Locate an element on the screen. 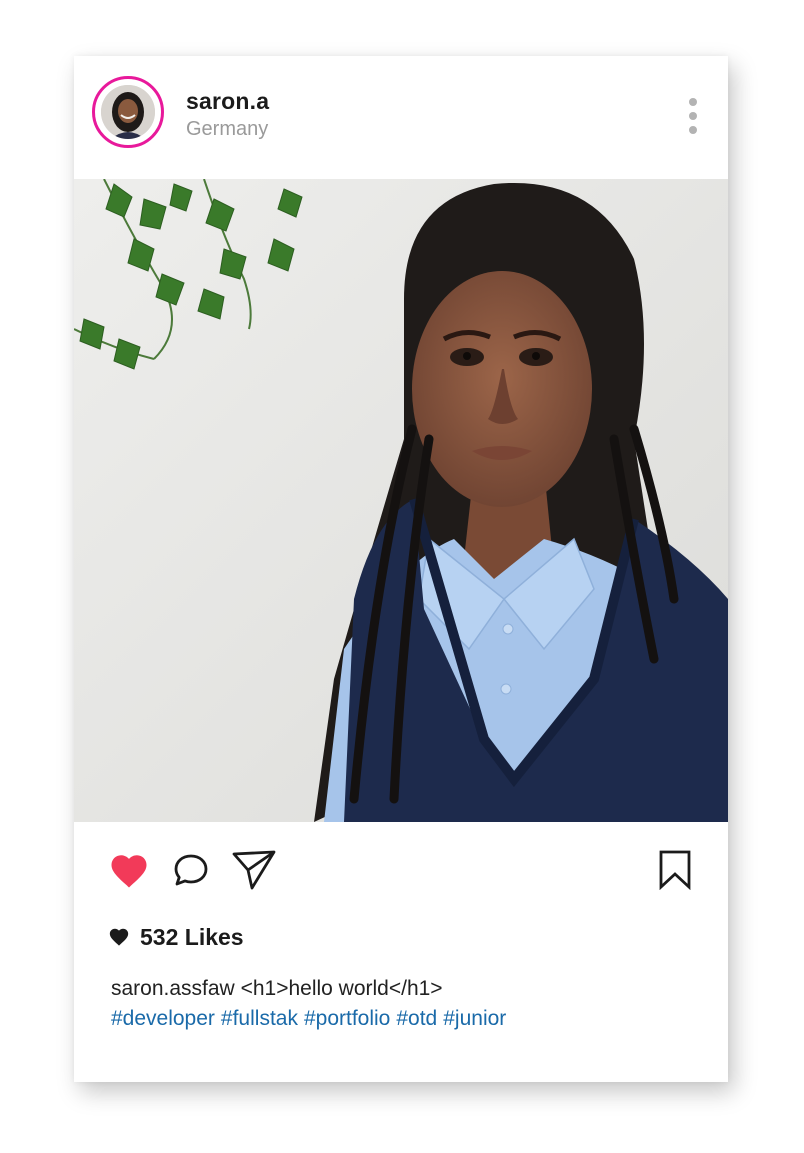 This screenshot has width=804, height=1153. caption-username: saron.assfaw is located at coordinates (173, 988).